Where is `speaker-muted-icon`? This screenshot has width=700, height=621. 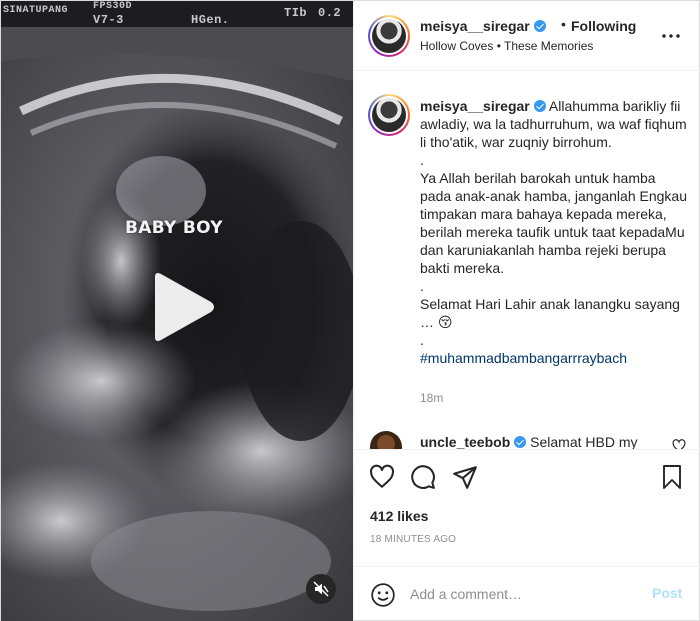 speaker-muted-icon is located at coordinates (321, 589).